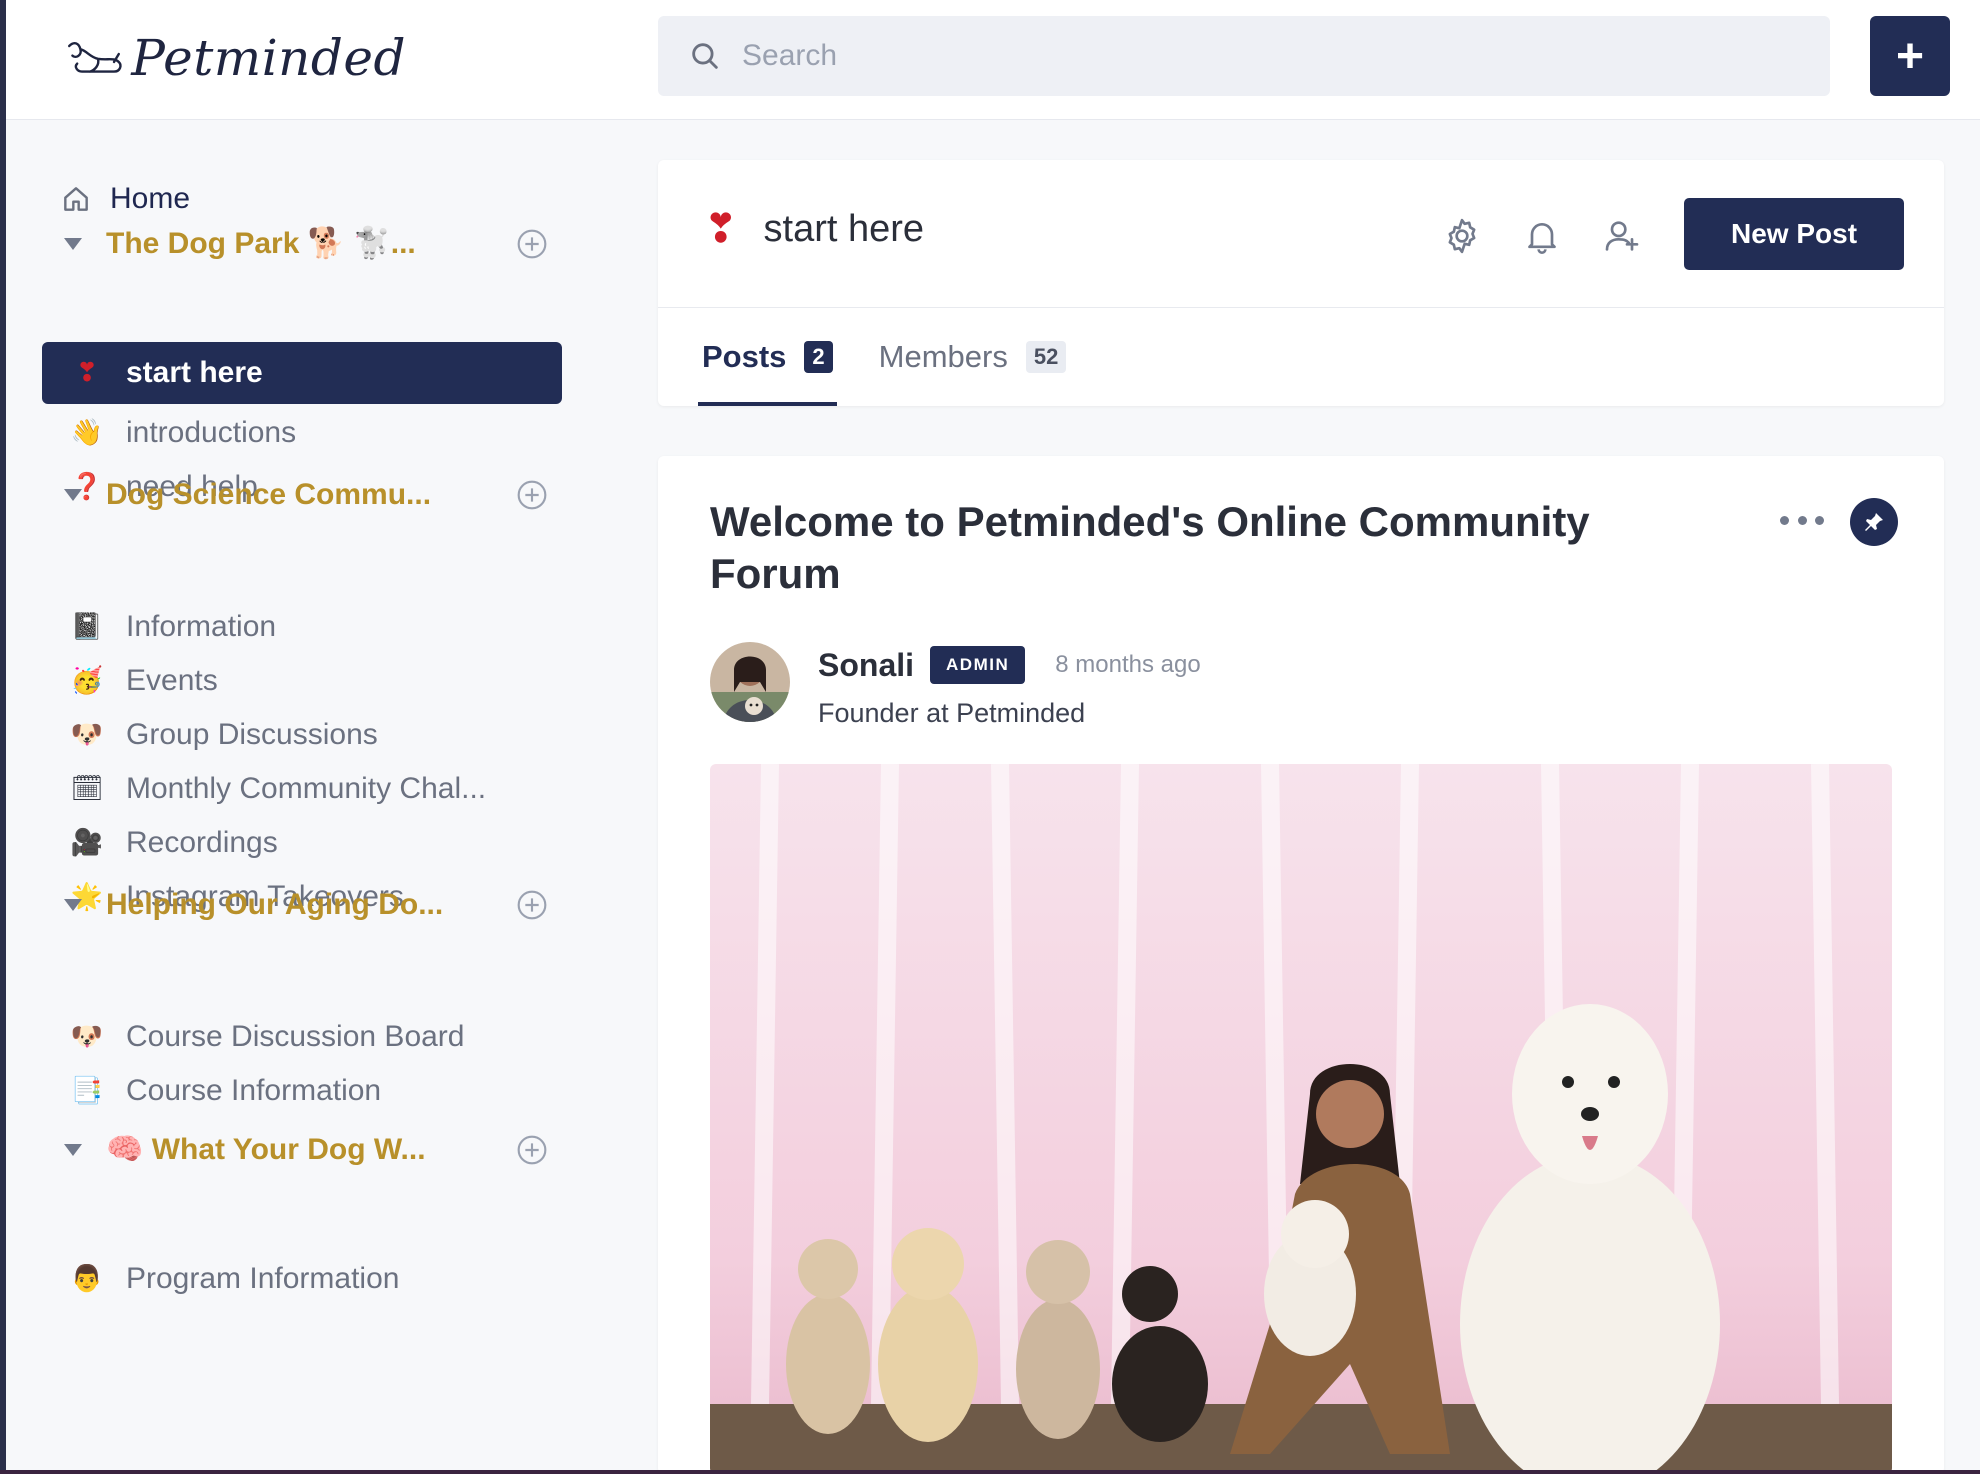 The height and width of the screenshot is (1474, 1980). Describe the element at coordinates (990, 1472) in the screenshot. I see `window-bottom-edge` at that location.